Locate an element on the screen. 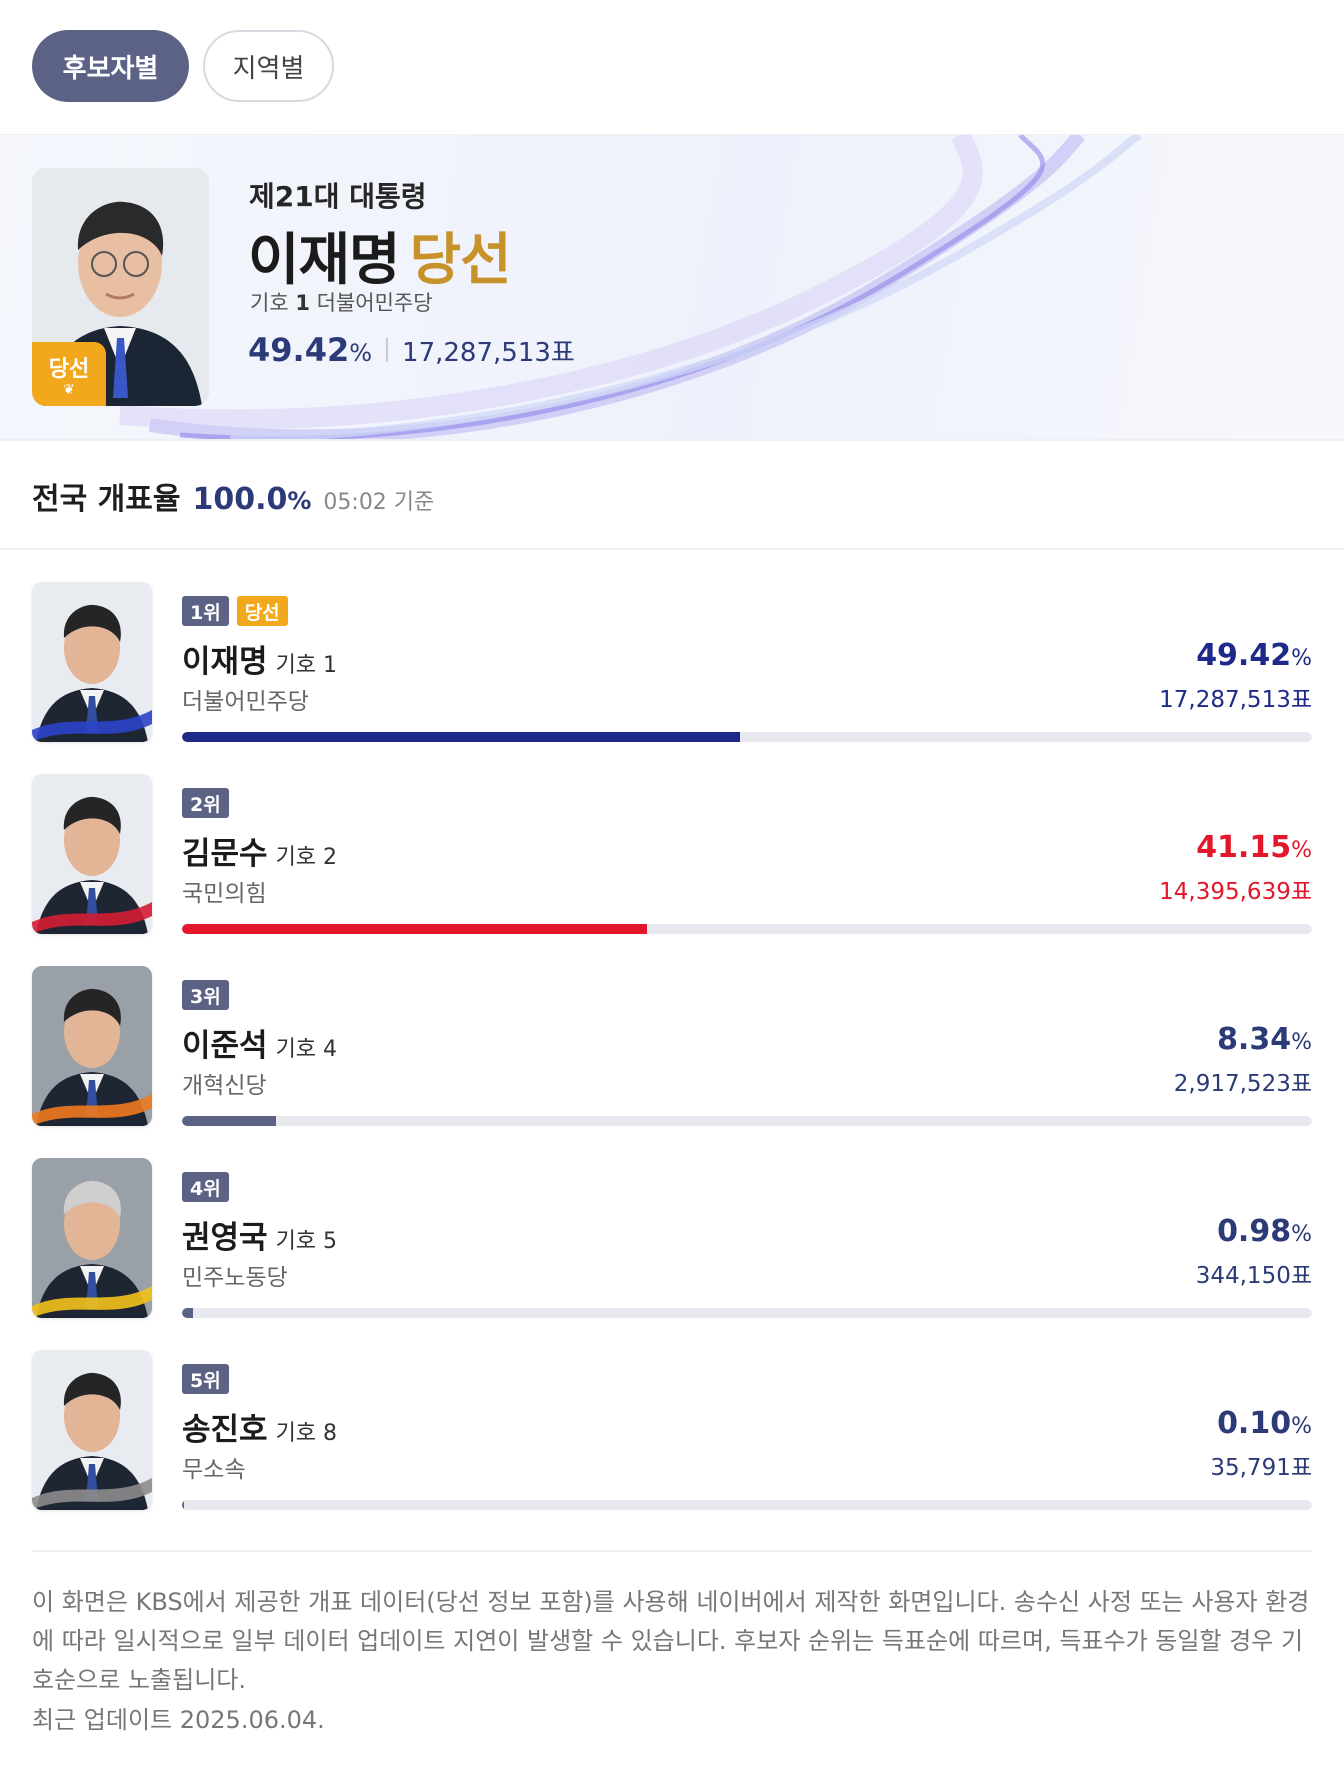 The width and height of the screenshot is (1344, 1768). candidate-party: 더불어민주당 is located at coordinates (245, 702).